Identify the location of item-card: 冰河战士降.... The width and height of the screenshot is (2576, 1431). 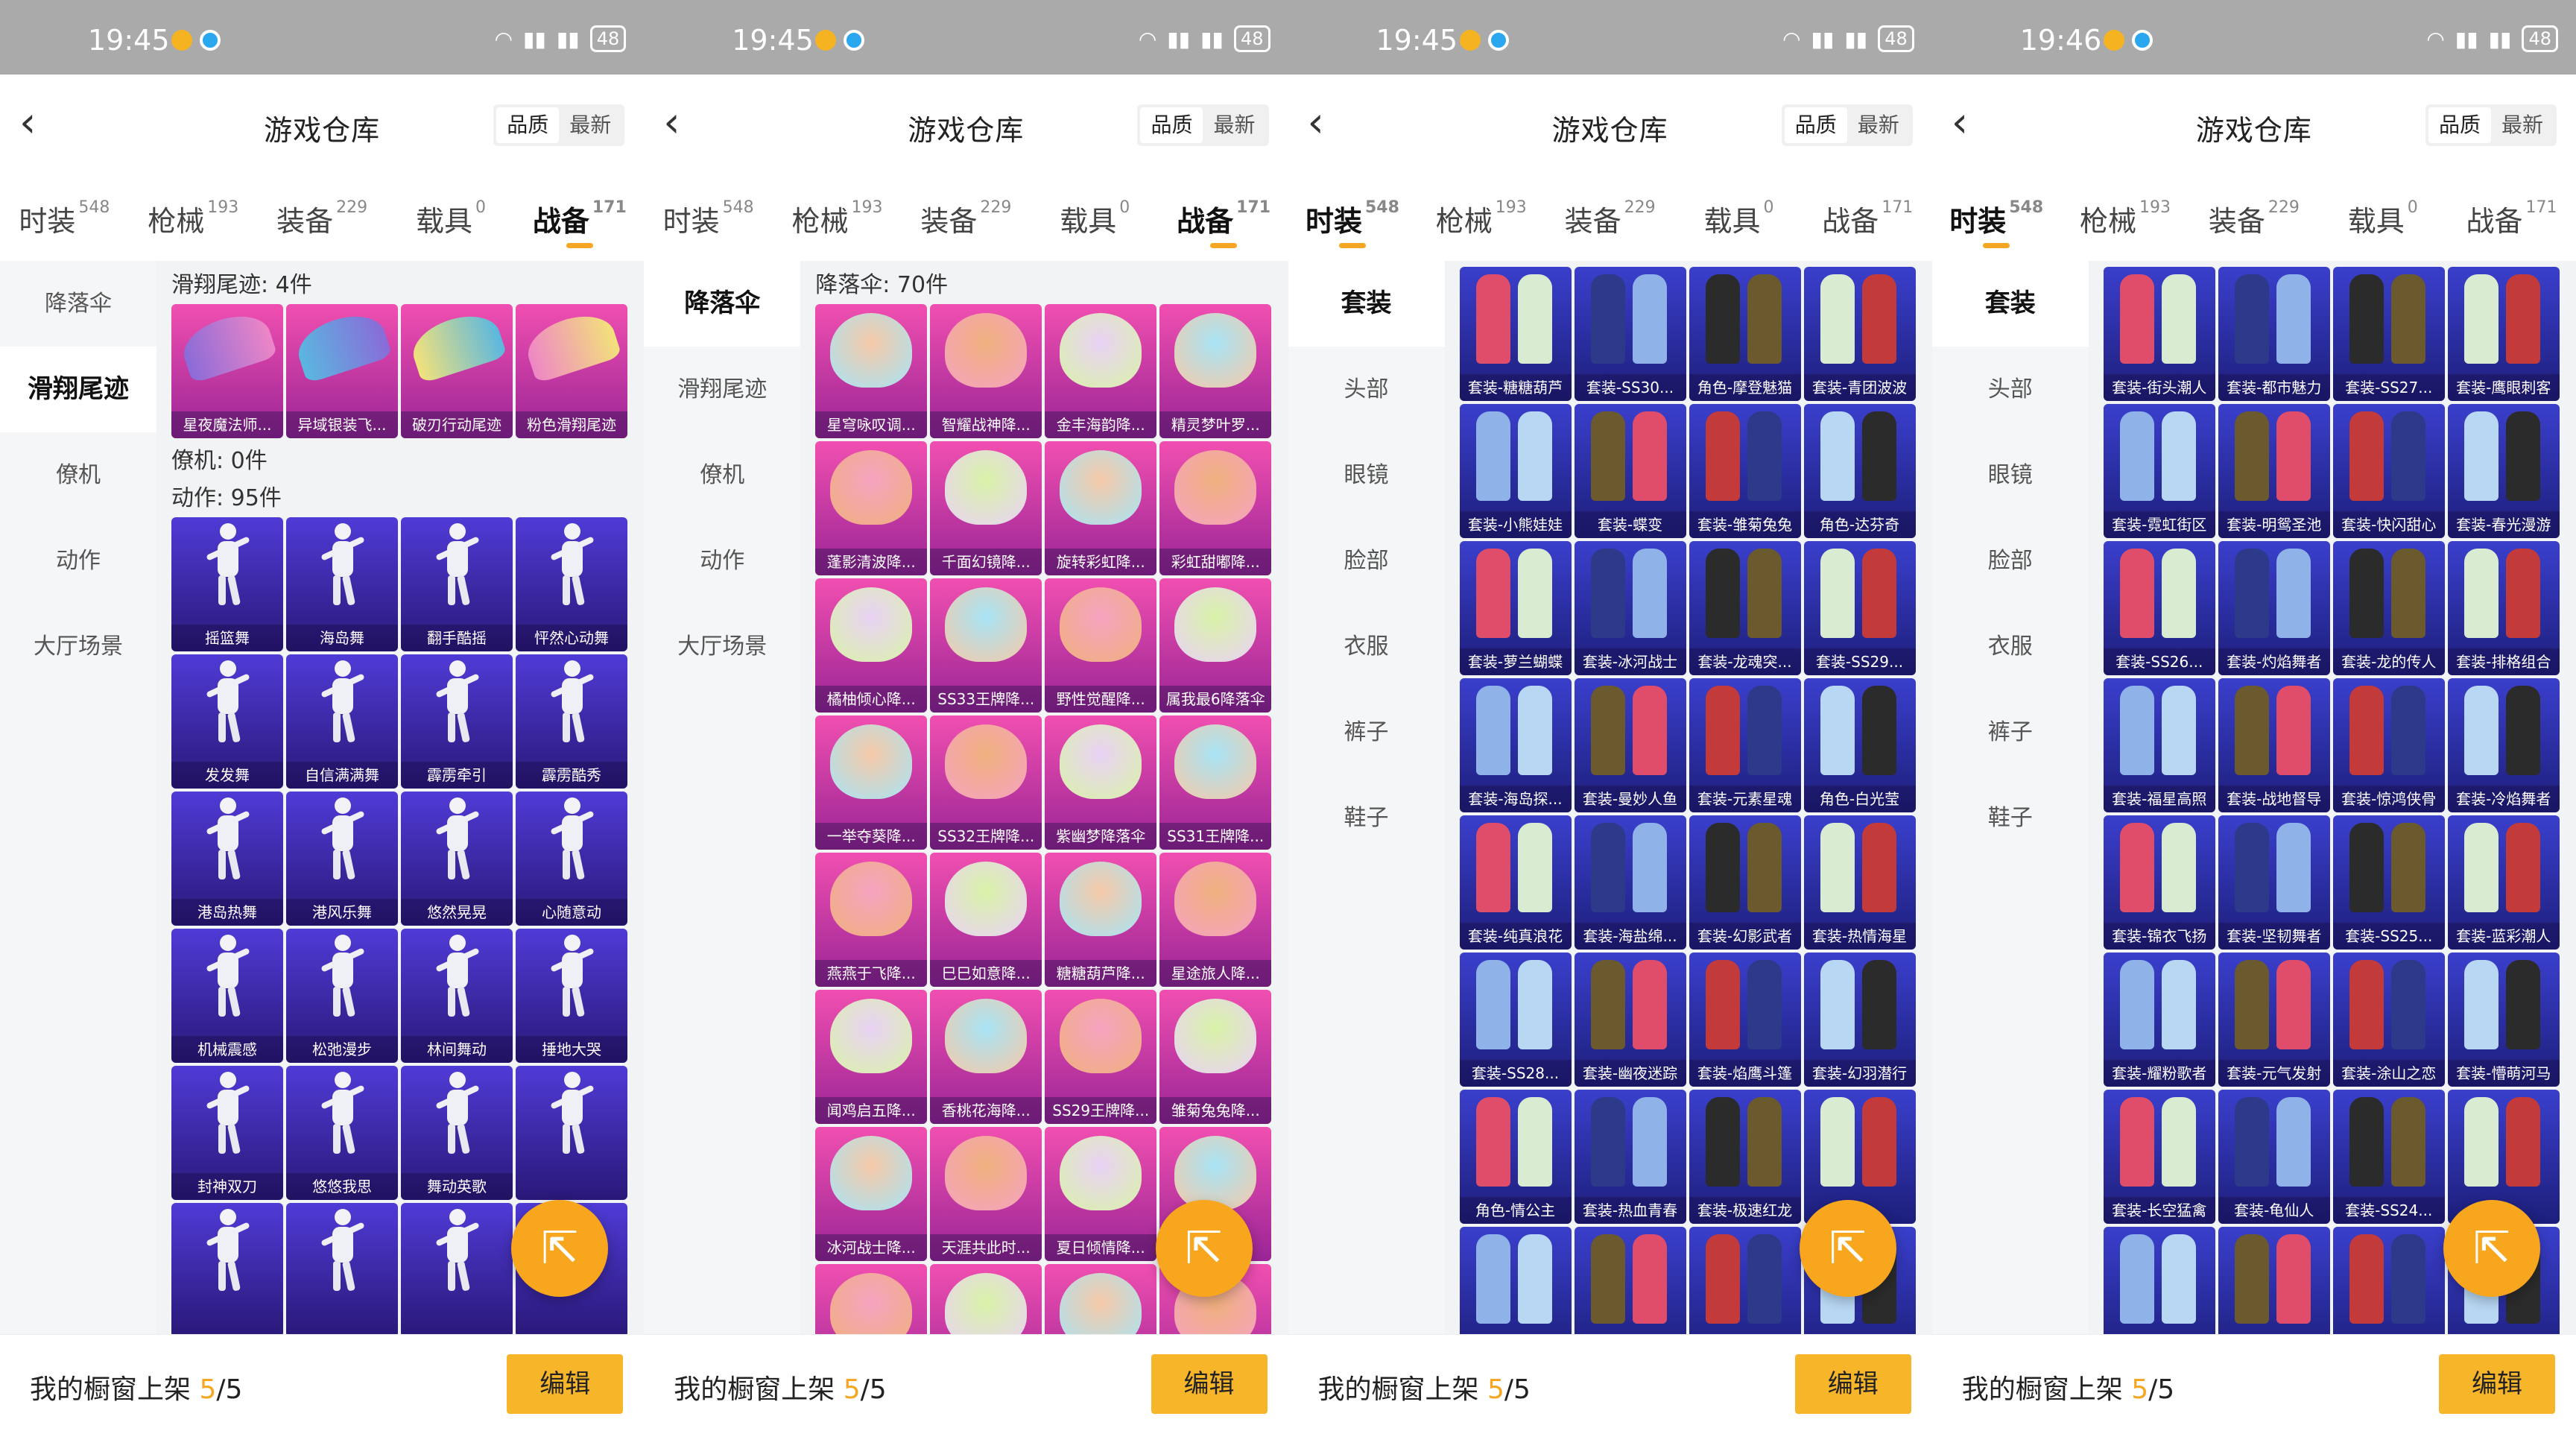
(871, 1194).